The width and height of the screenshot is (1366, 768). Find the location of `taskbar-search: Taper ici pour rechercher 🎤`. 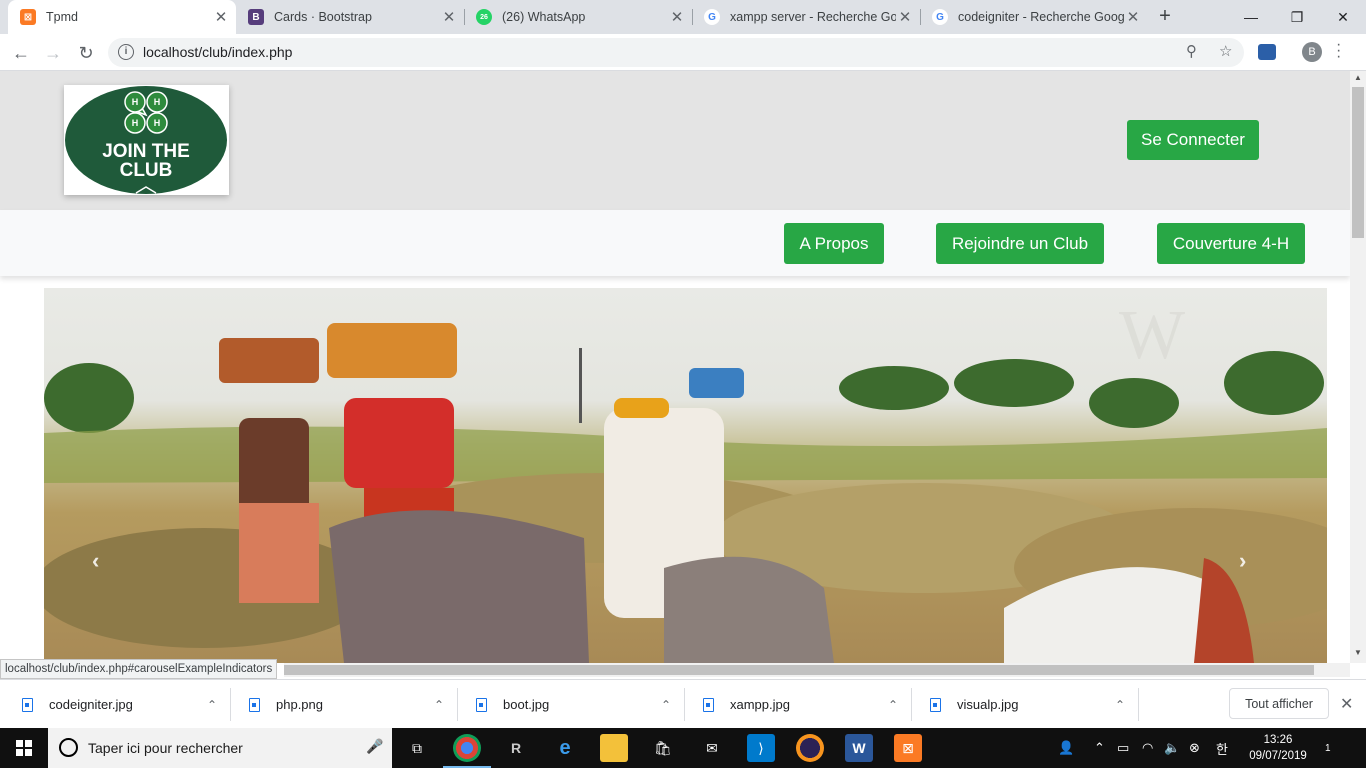

taskbar-search: Taper ici pour rechercher 🎤 is located at coordinates (220, 748).